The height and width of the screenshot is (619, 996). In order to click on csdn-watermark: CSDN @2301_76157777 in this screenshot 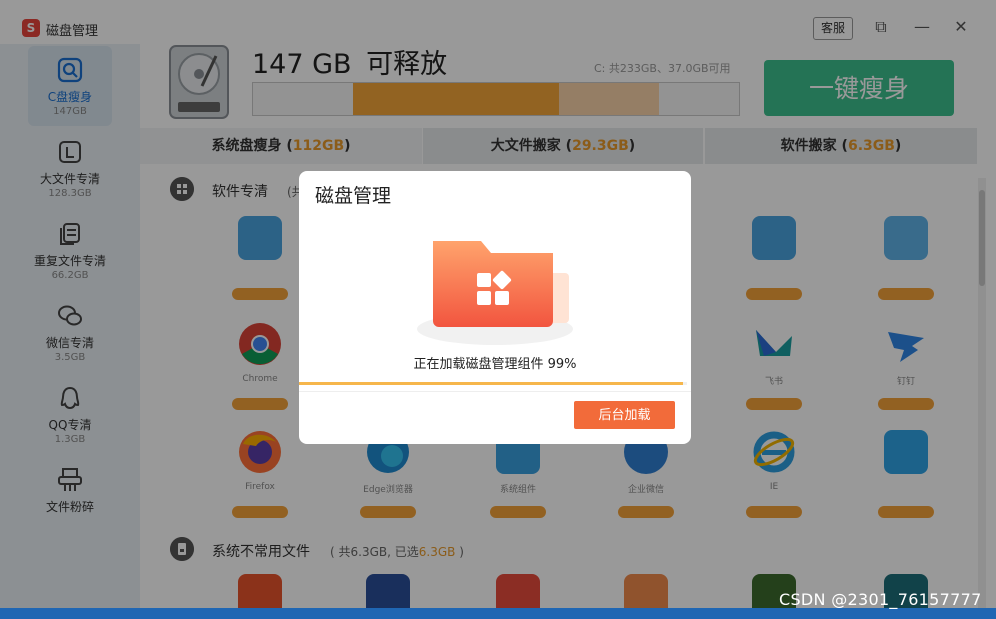, I will do `click(880, 599)`.